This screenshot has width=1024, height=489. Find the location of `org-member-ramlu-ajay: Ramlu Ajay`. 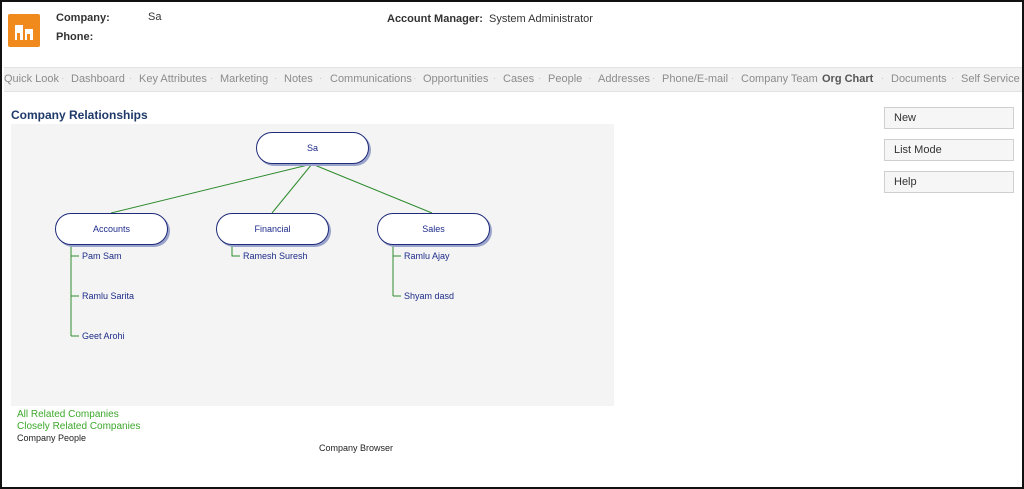

org-member-ramlu-ajay: Ramlu Ajay is located at coordinates (427, 256).